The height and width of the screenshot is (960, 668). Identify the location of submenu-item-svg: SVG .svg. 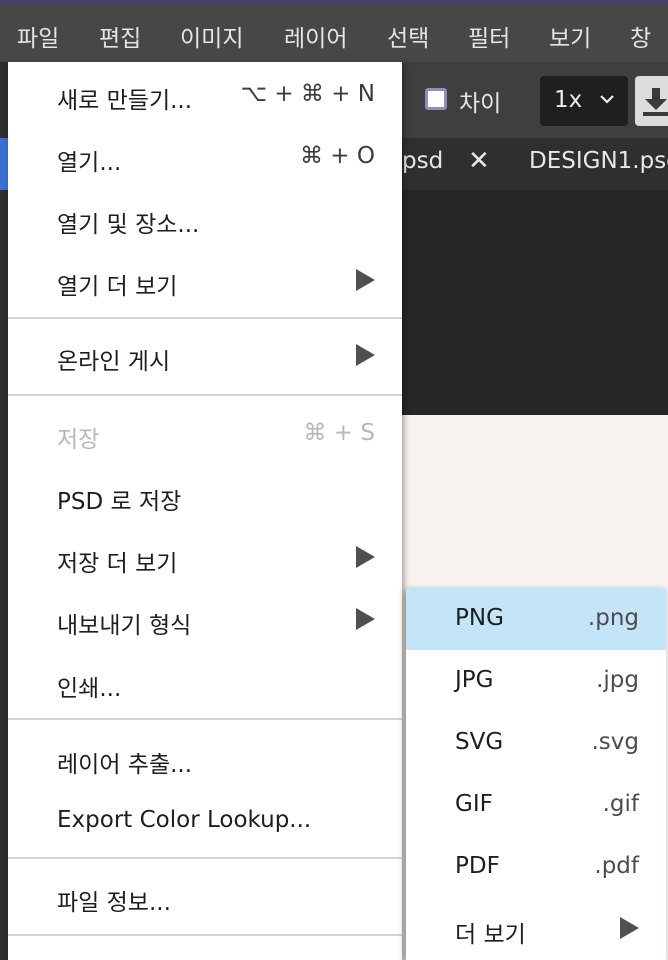
(536, 743).